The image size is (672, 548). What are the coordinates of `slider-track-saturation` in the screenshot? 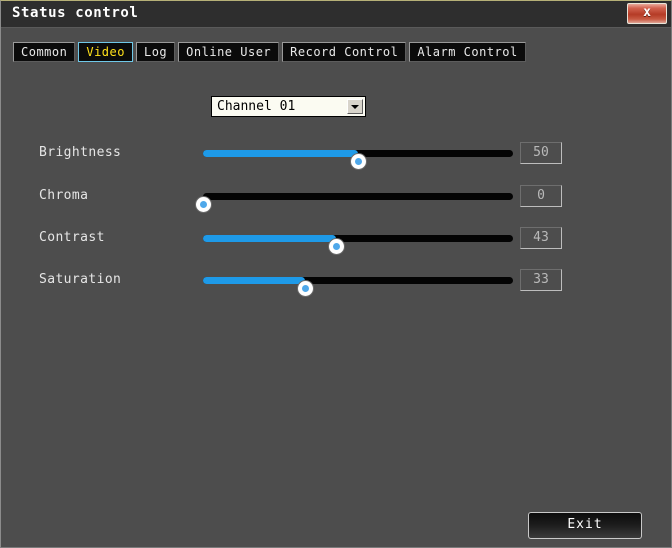 It's located at (358, 286).